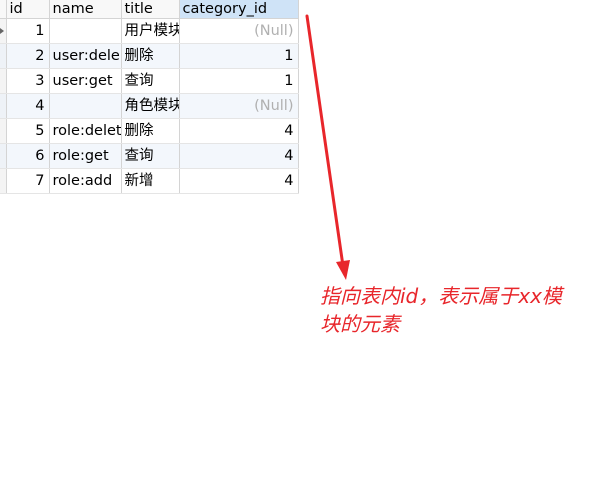 Image resolution: width=591 pixels, height=496 pixels. Describe the element at coordinates (3, 31) in the screenshot. I see `current-row-indicator-icon` at that location.